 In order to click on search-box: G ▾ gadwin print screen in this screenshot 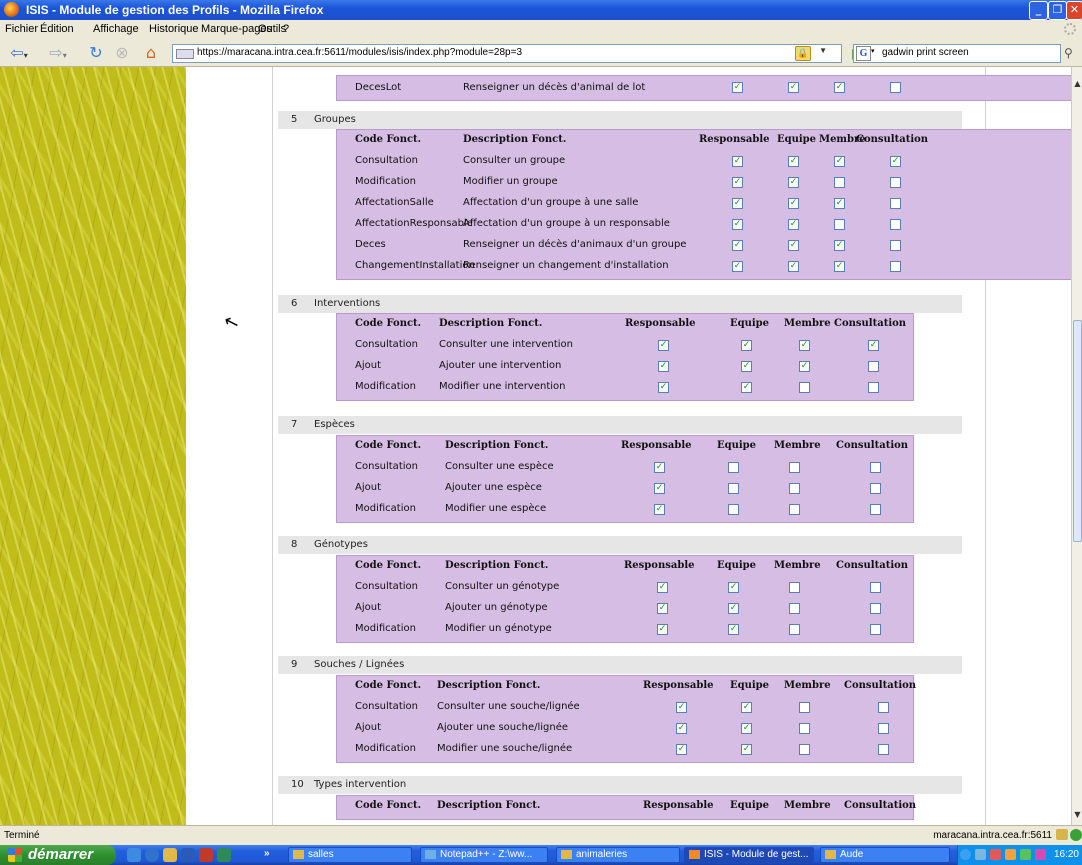, I will do `click(957, 53)`.